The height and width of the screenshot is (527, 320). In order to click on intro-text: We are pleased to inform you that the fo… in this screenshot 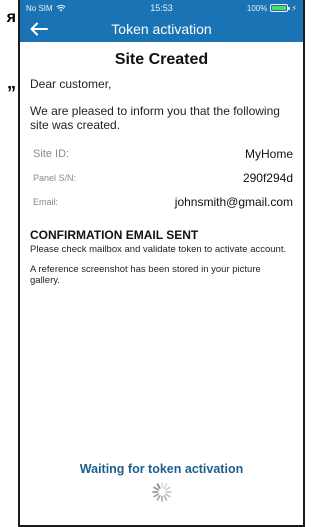, I will do `click(155, 118)`.